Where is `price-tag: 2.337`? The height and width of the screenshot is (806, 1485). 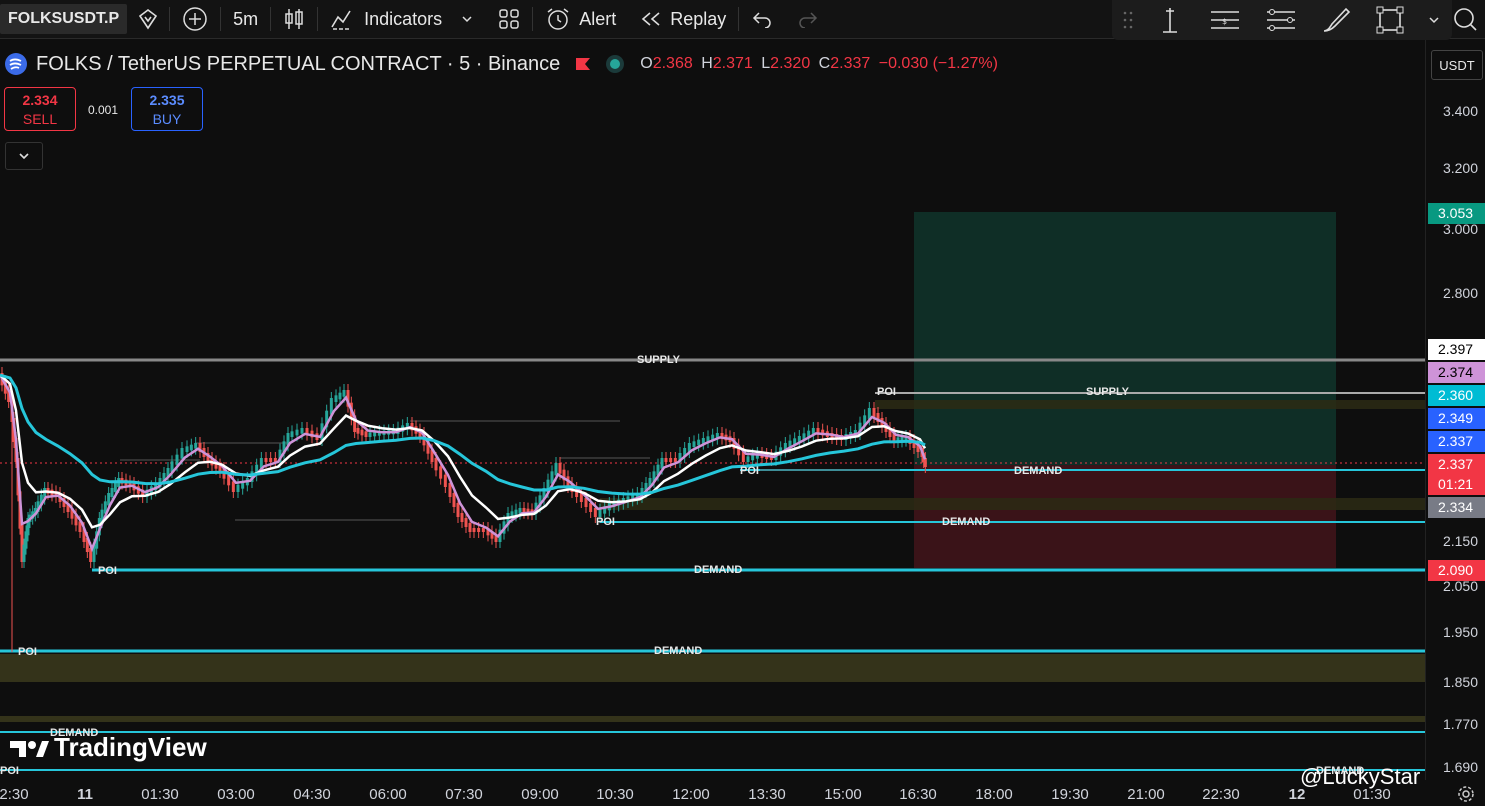
price-tag: 2.337 is located at coordinates (1456, 464).